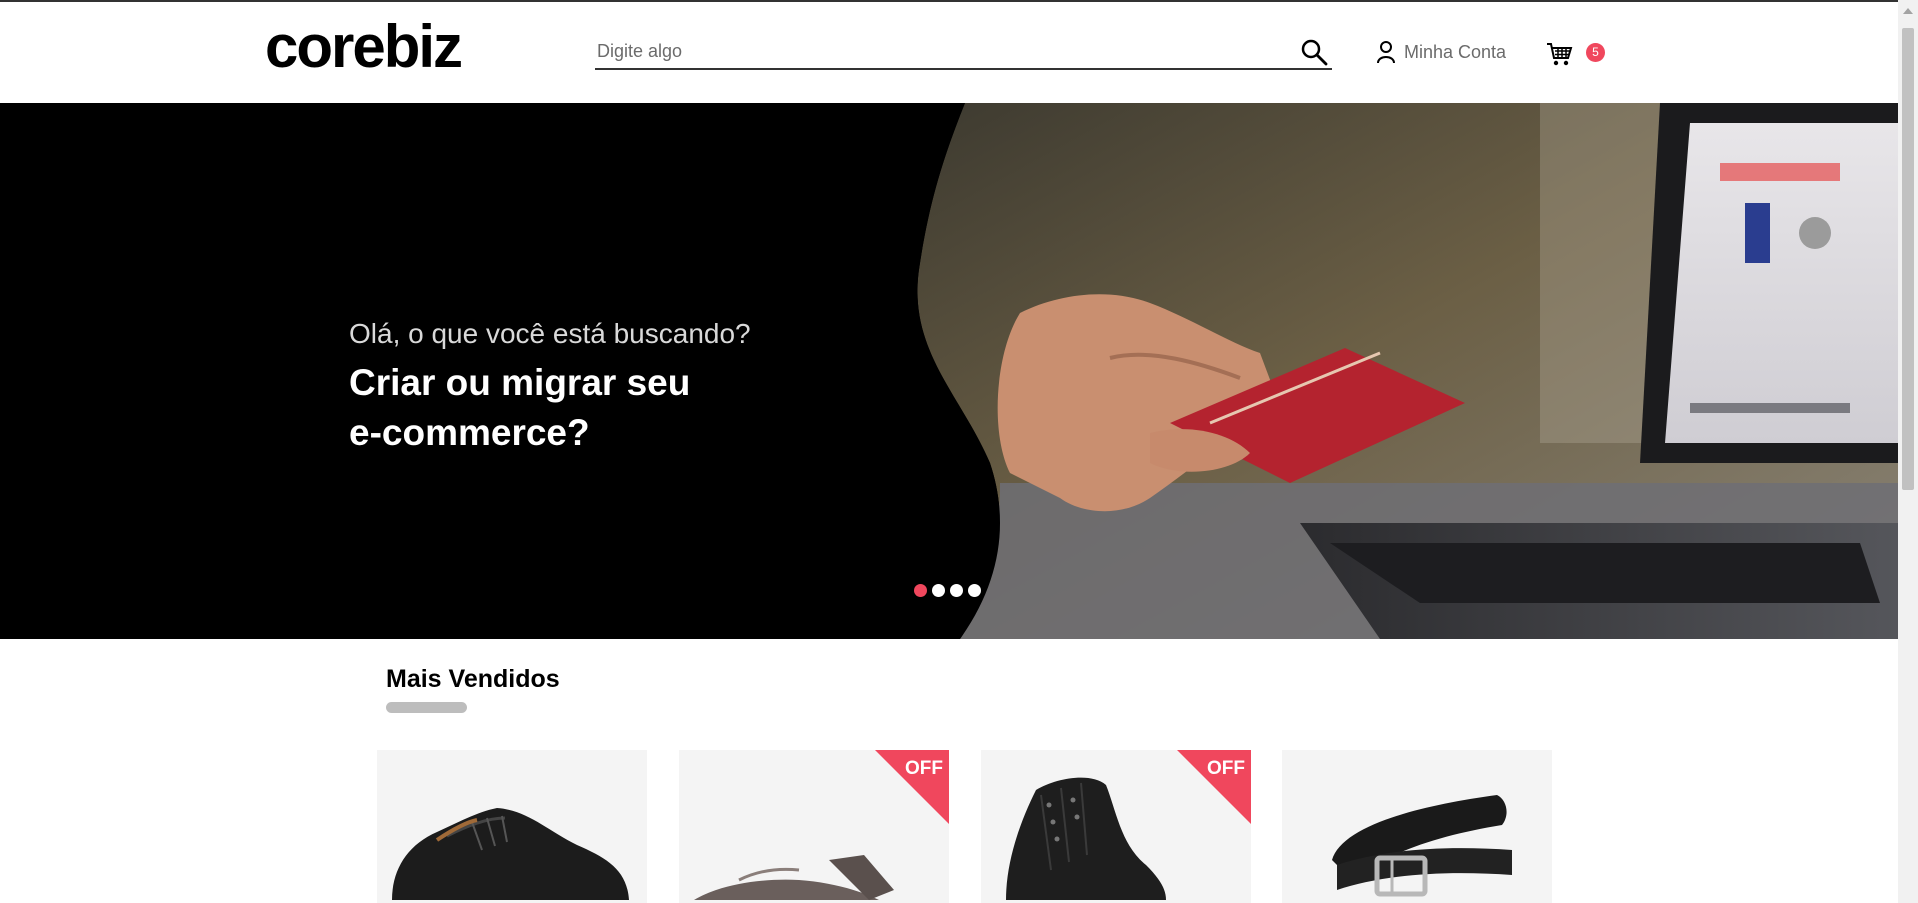 The image size is (1918, 903). What do you see at coordinates (520, 382) in the screenshot?
I see `hero-title-line1: Criar ou migrar seu` at bounding box center [520, 382].